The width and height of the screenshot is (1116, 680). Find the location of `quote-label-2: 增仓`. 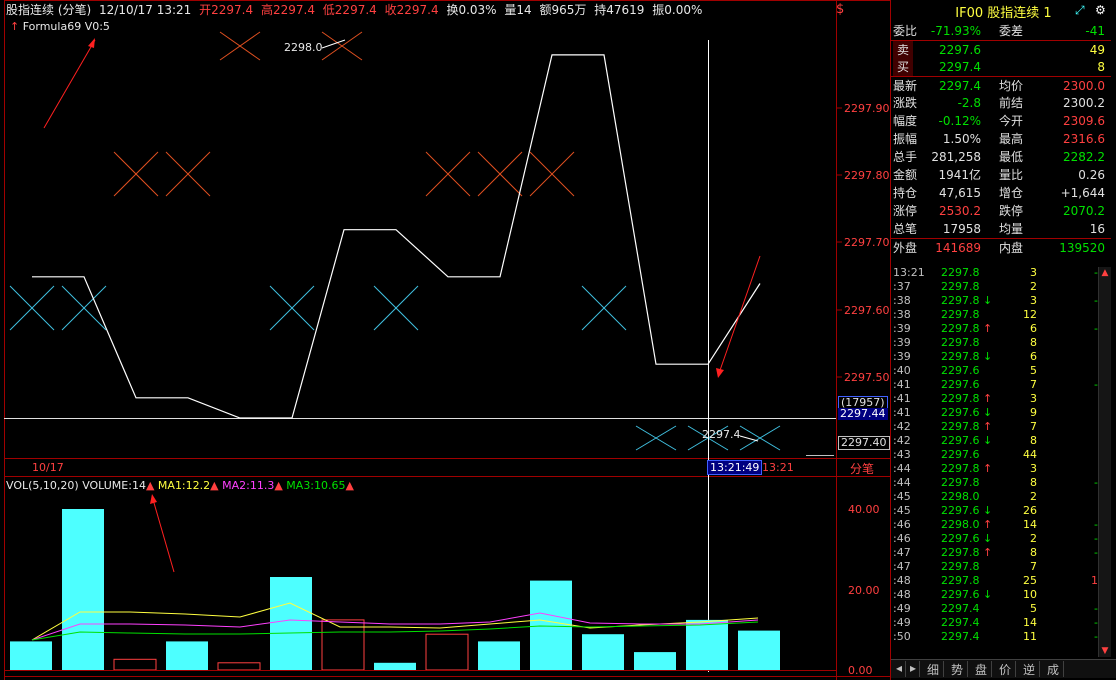

quote-label-2: 增仓 is located at coordinates (1011, 193).